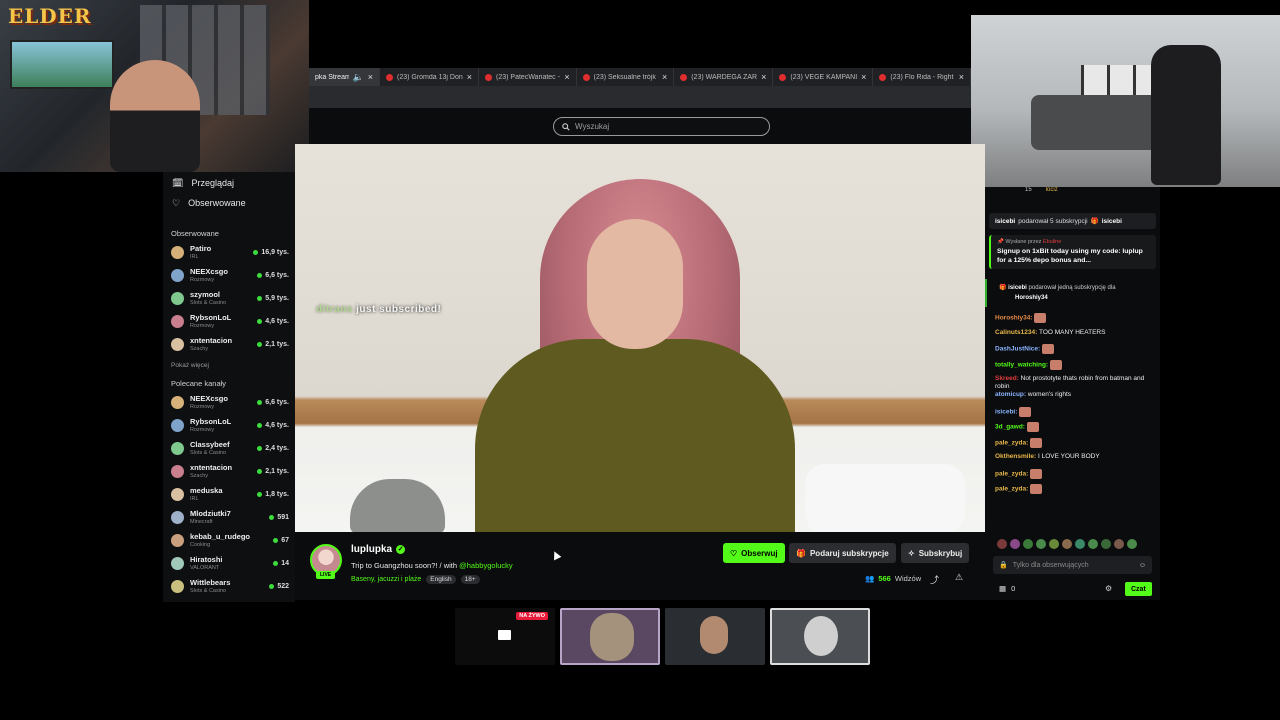 The height and width of the screenshot is (720, 1280). I want to click on youtube-icon, so click(489, 77).